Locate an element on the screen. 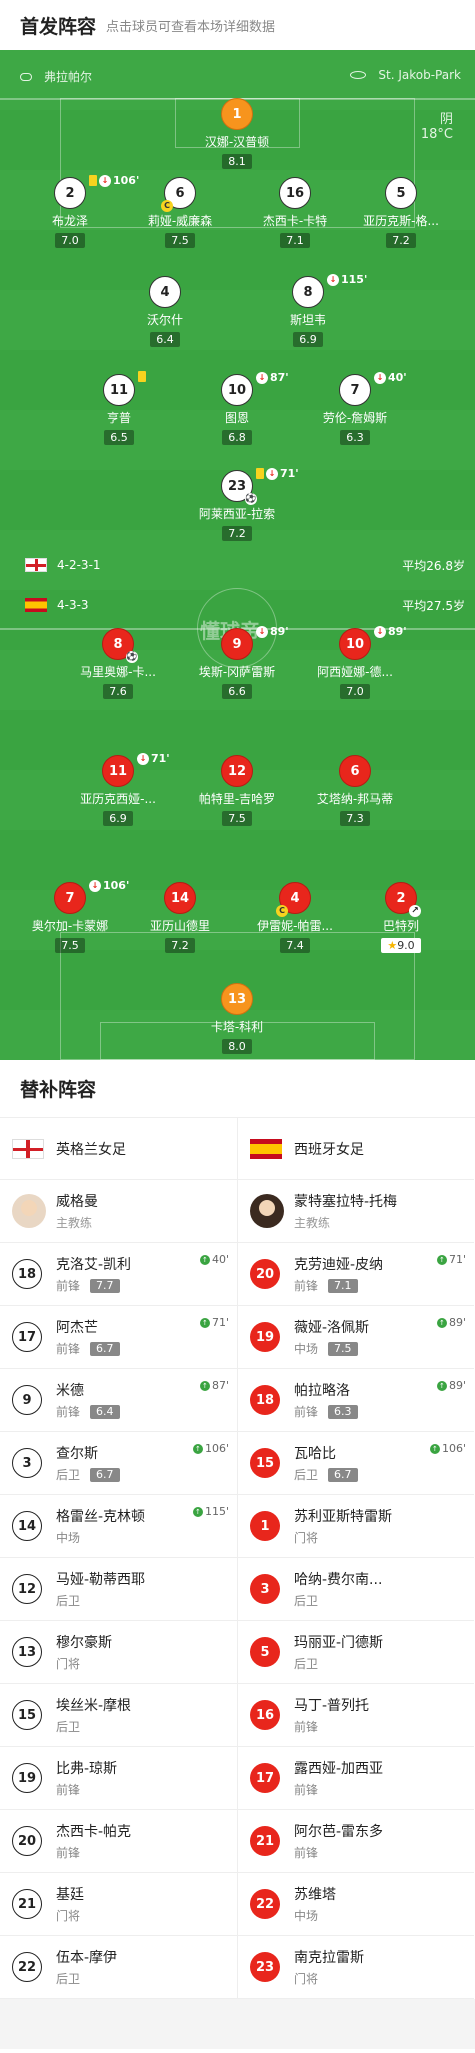 The width and height of the screenshot is (475, 2053). sub-player-row: 17 阿杰芒 前锋 6.7 ↑ 71' is located at coordinates (118, 1337).